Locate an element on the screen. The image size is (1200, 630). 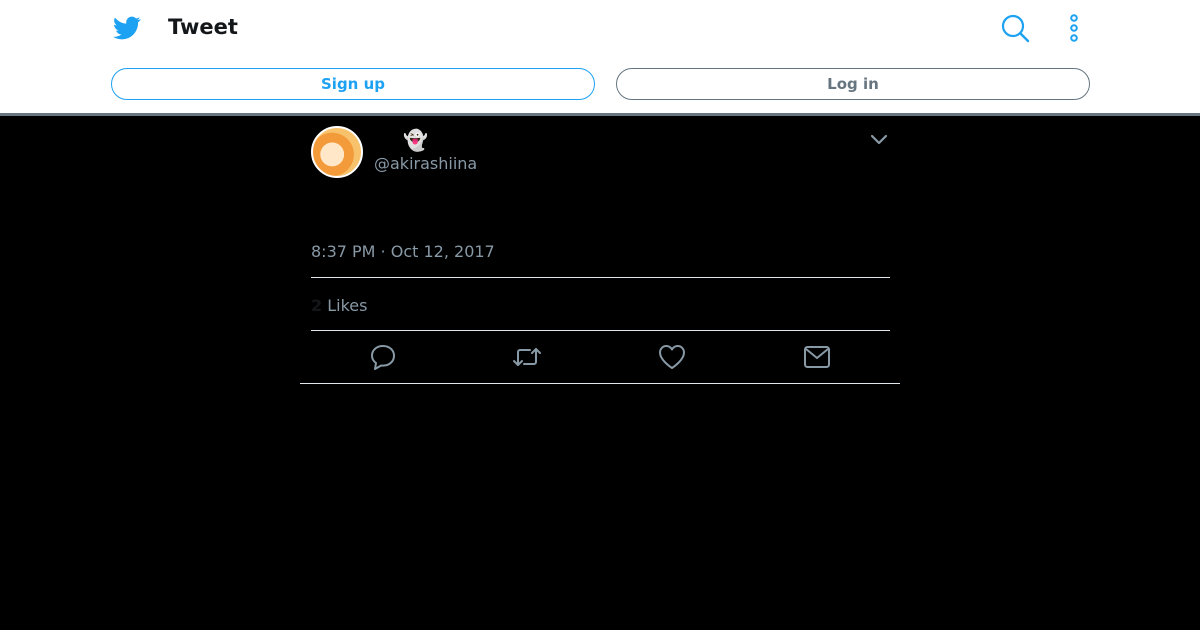
message-icon is located at coordinates (817, 357).